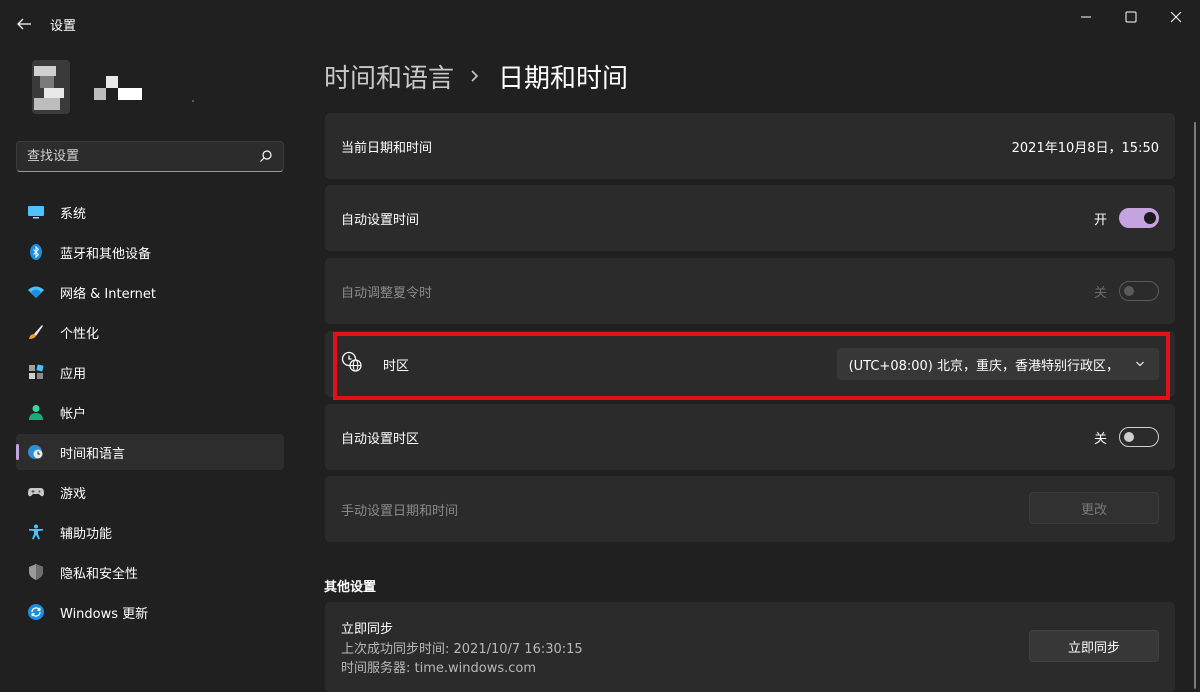 The image size is (1200, 692). I want to click on sync-now-button: 立即同步, so click(1094, 646).